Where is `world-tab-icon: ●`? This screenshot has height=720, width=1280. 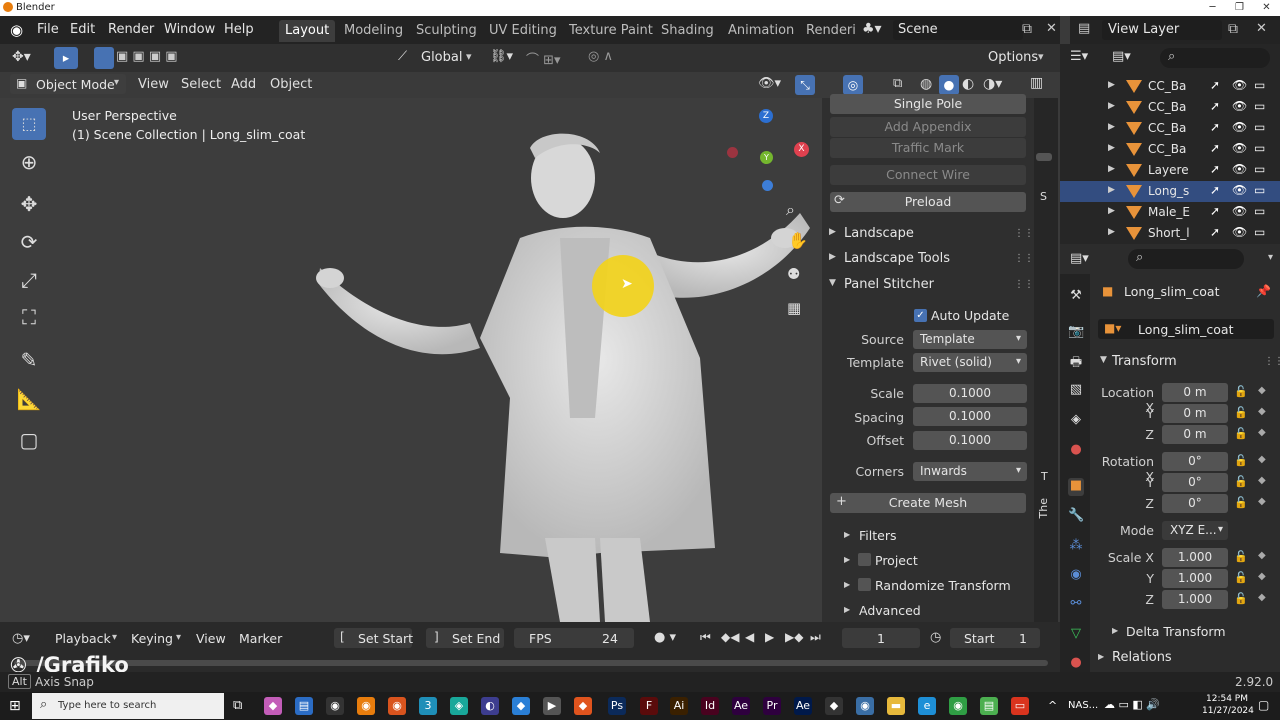 world-tab-icon: ● is located at coordinates (1076, 451).